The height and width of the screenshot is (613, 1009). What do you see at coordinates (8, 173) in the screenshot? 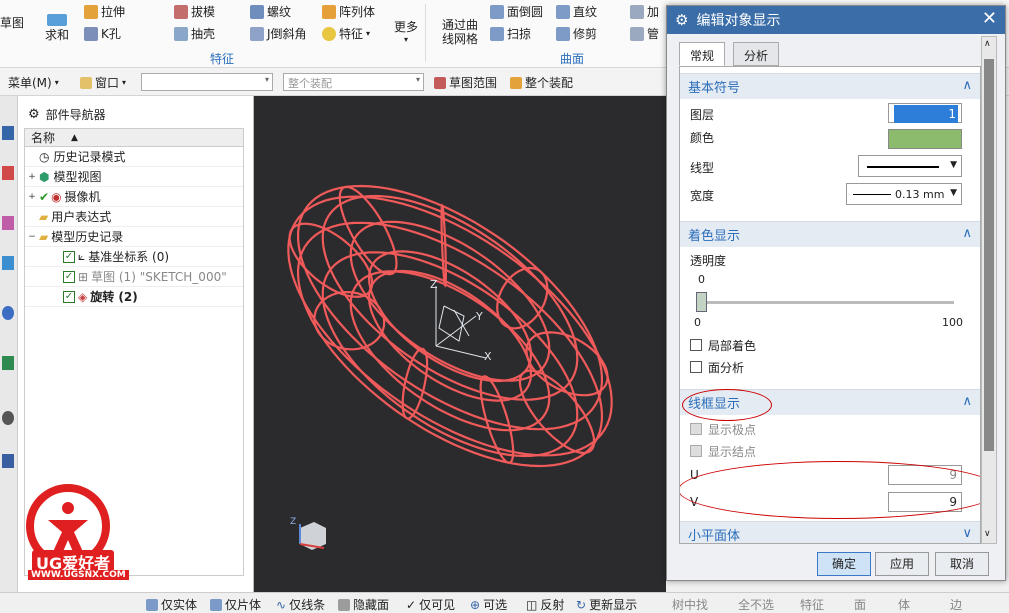
I see `assembly-navigator-icon` at bounding box center [8, 173].